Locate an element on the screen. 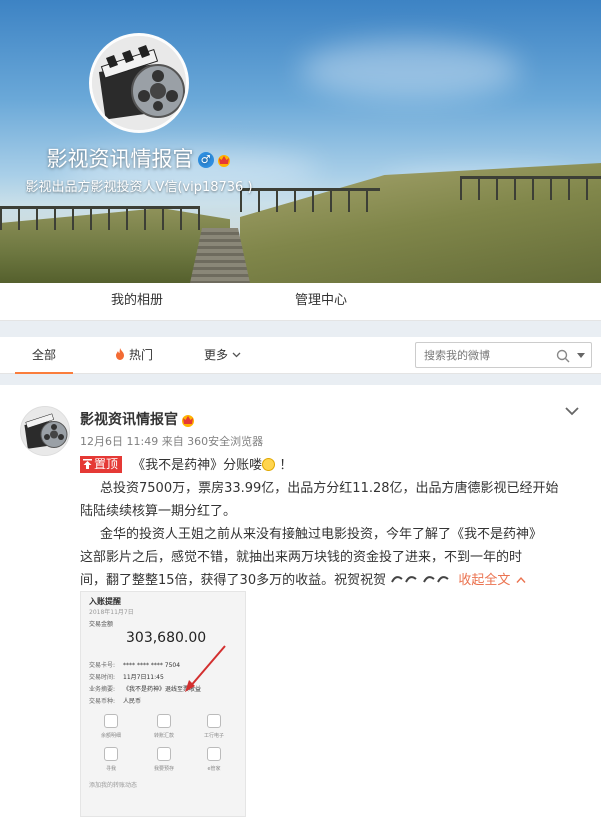 The height and width of the screenshot is (824, 601). img-grid-label: 寻我 is located at coordinates (110, 769).